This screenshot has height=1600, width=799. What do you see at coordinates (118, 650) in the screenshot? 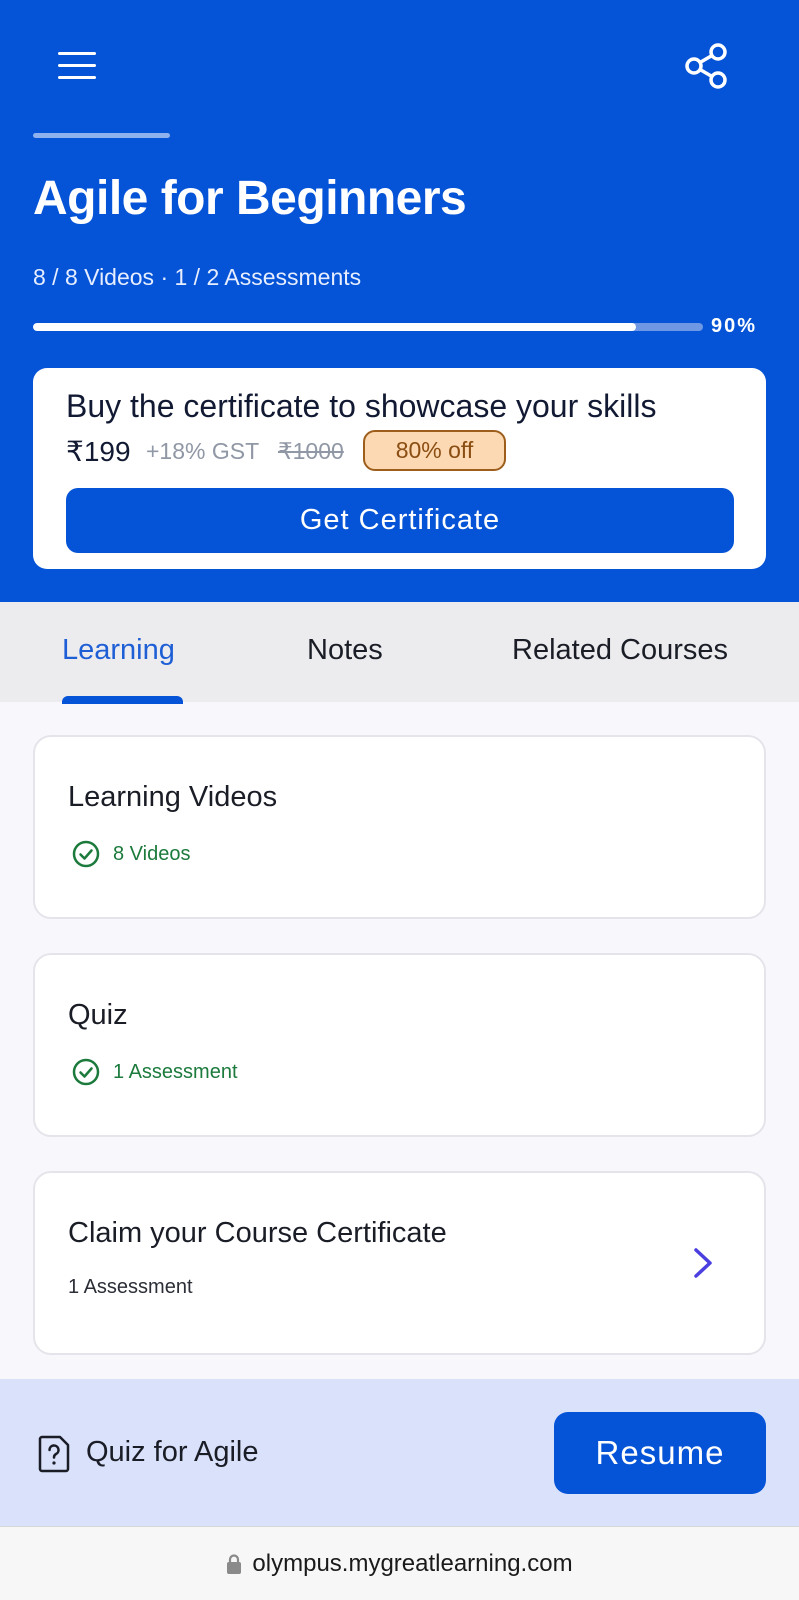
I see `tab-learning: Learning` at bounding box center [118, 650].